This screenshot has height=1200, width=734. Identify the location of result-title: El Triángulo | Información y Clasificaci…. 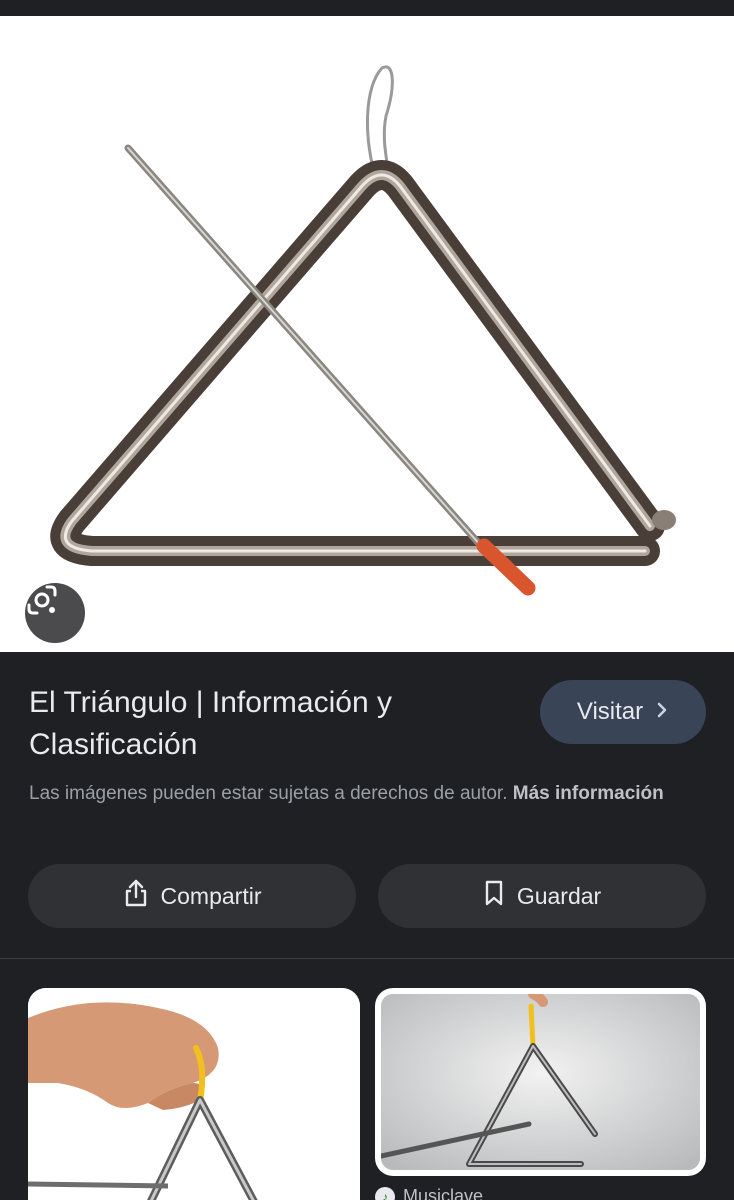
(269, 724).